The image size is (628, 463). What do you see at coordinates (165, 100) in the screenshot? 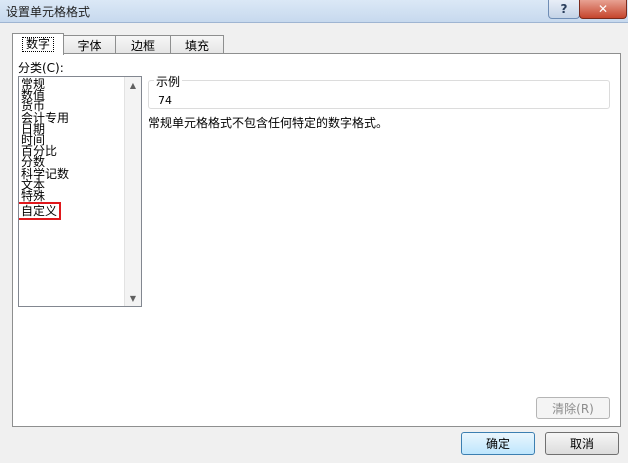
I see `sample-value: 74` at bounding box center [165, 100].